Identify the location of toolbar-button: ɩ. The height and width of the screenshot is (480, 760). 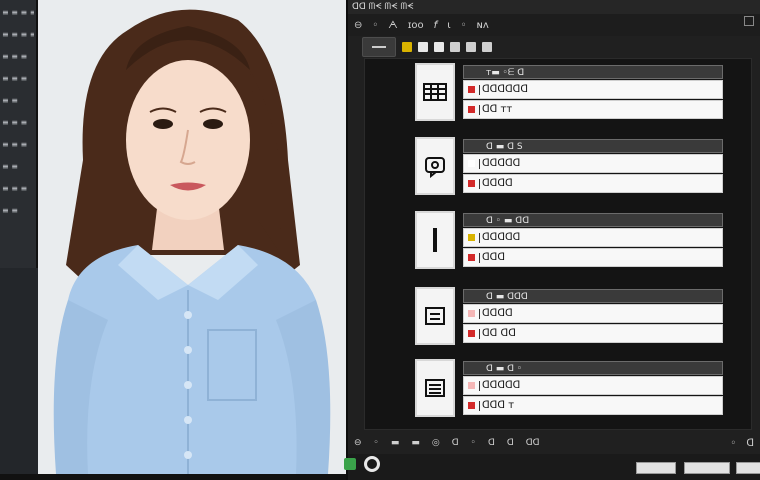
(448, 25).